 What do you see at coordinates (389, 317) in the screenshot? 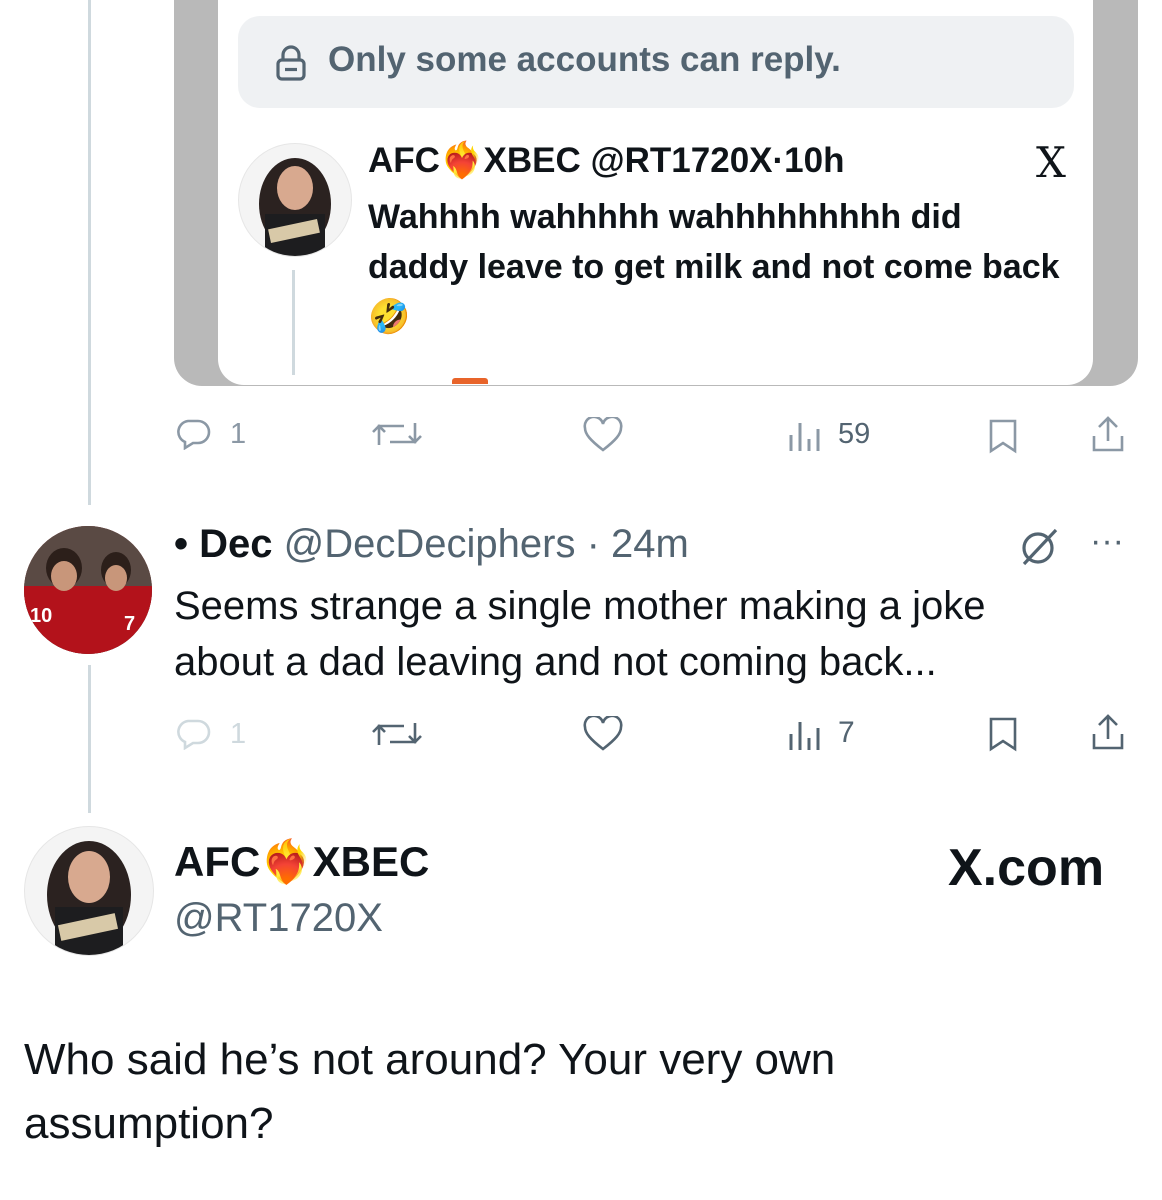
I see `rofl-emoji: 🤣` at bounding box center [389, 317].